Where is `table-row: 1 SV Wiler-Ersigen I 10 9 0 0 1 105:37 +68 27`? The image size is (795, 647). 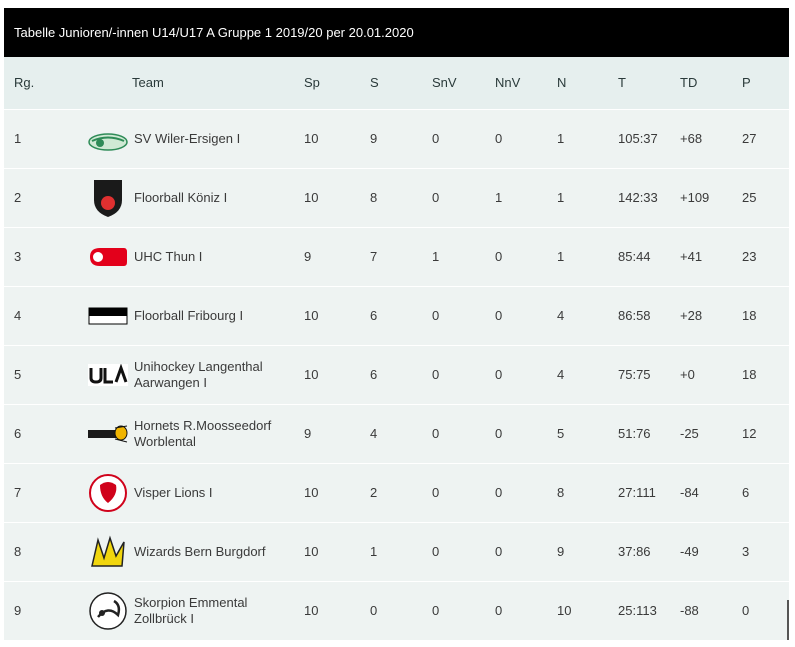
table-row: 1 SV Wiler-Ersigen I 10 9 0 0 1 105:37 +68 27 is located at coordinates (396, 138).